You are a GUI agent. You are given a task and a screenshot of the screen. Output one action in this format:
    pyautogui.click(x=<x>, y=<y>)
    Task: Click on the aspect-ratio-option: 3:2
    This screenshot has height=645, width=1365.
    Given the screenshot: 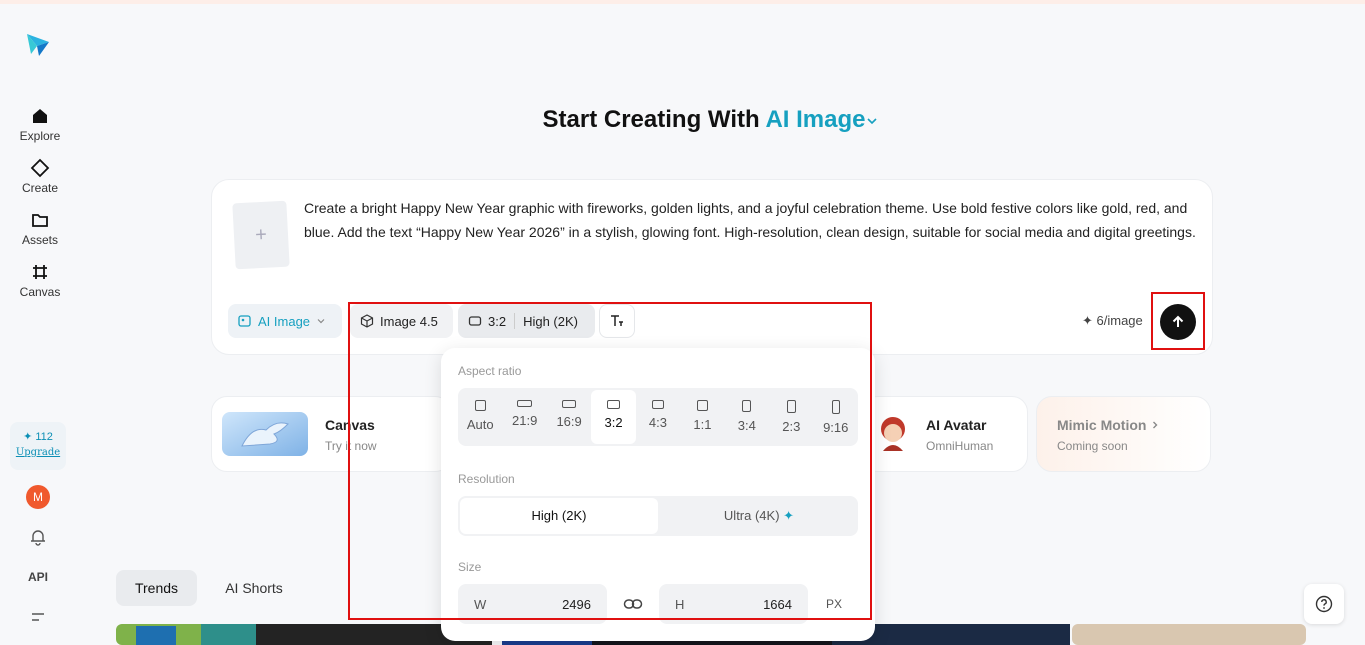 What is the action you would take?
    pyautogui.click(x=613, y=417)
    